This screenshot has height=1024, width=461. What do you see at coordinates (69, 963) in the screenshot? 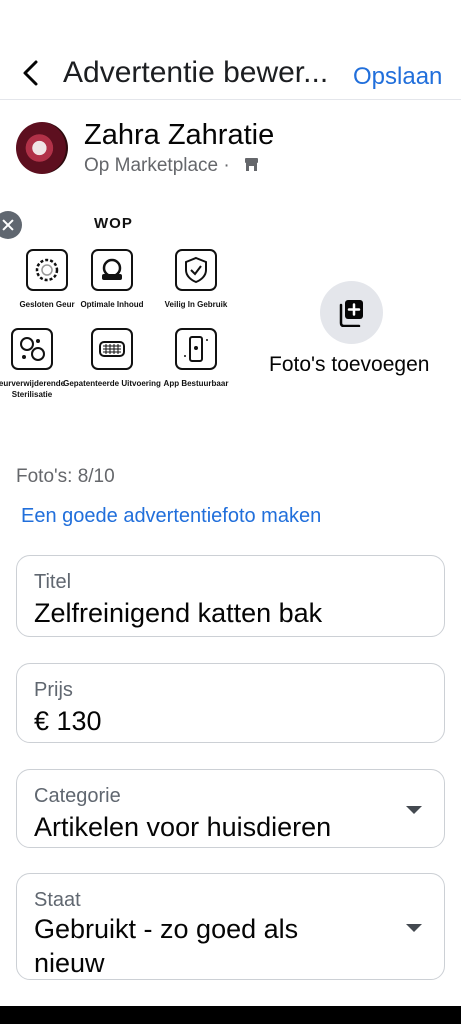
I see `condition-value-line2: nieuw` at bounding box center [69, 963].